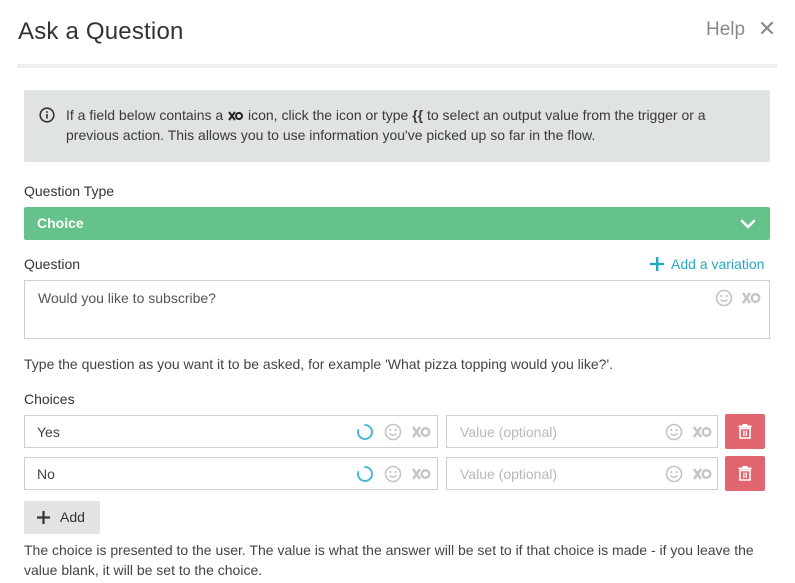 Image resolution: width=795 pixels, height=583 pixels. What do you see at coordinates (748, 224) in the screenshot?
I see `chevron-down-icon` at bounding box center [748, 224].